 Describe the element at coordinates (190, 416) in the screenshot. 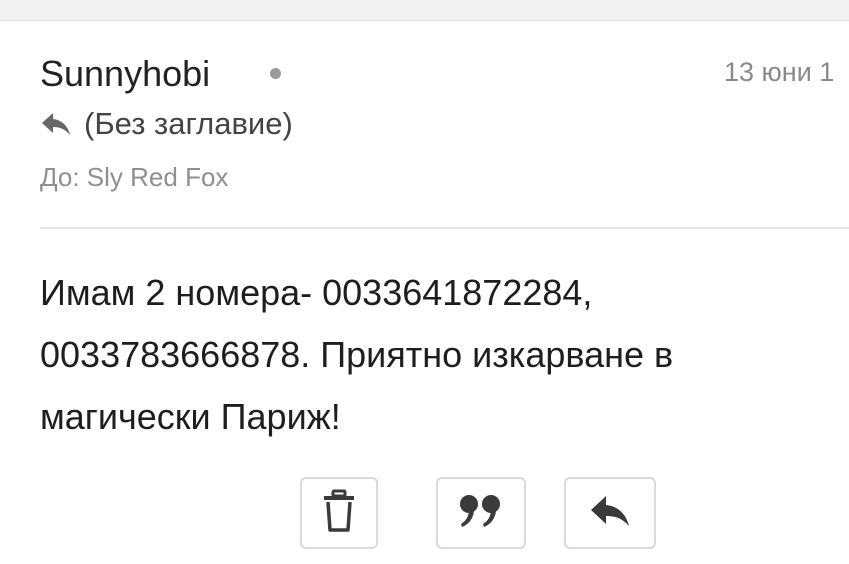

I see `body-line: магически Париж!` at that location.